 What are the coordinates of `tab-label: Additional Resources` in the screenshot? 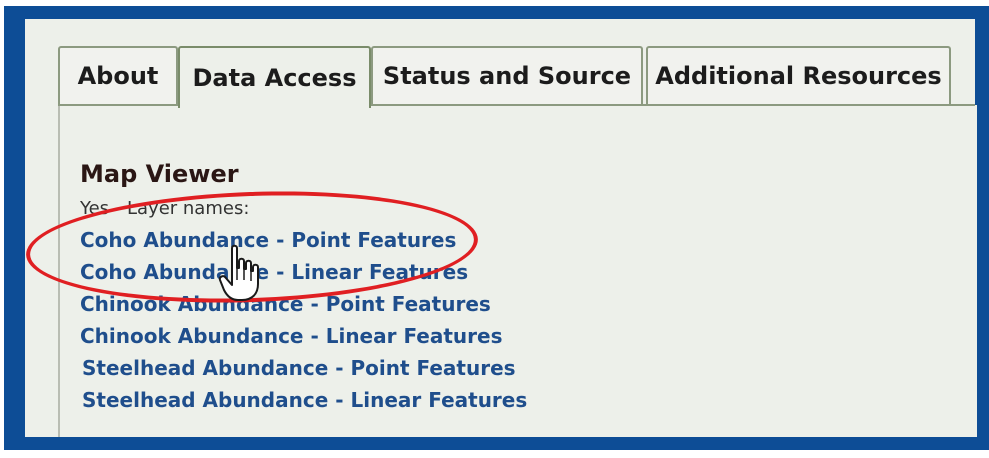 It's located at (798, 76).